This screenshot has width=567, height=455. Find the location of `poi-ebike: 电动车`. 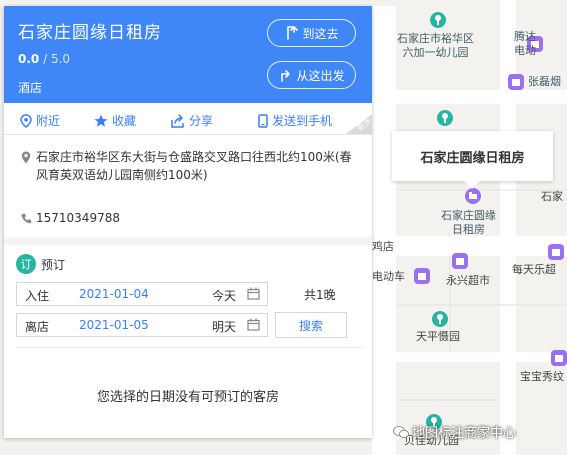

poi-ebike: 电动车 is located at coordinates (388, 277).